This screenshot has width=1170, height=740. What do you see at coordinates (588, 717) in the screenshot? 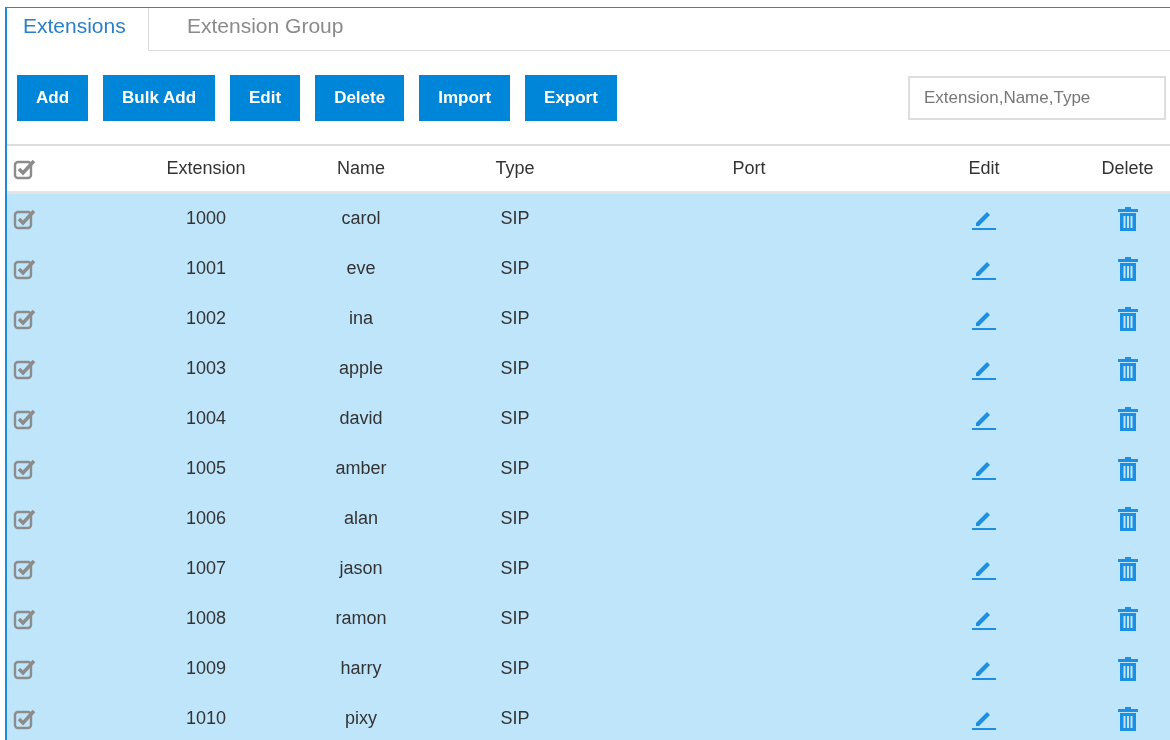
I see `table-row: 1010 pixy SIP` at bounding box center [588, 717].